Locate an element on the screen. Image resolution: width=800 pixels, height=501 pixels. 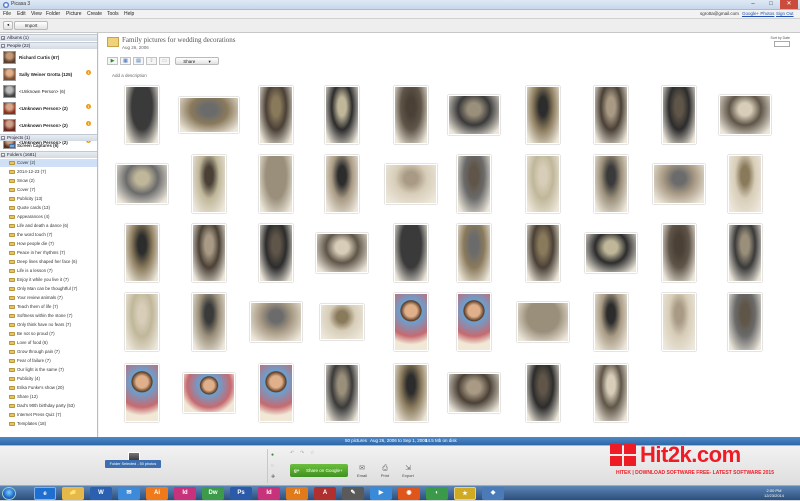
hold-icon: ● is located at coordinates (272, 455).